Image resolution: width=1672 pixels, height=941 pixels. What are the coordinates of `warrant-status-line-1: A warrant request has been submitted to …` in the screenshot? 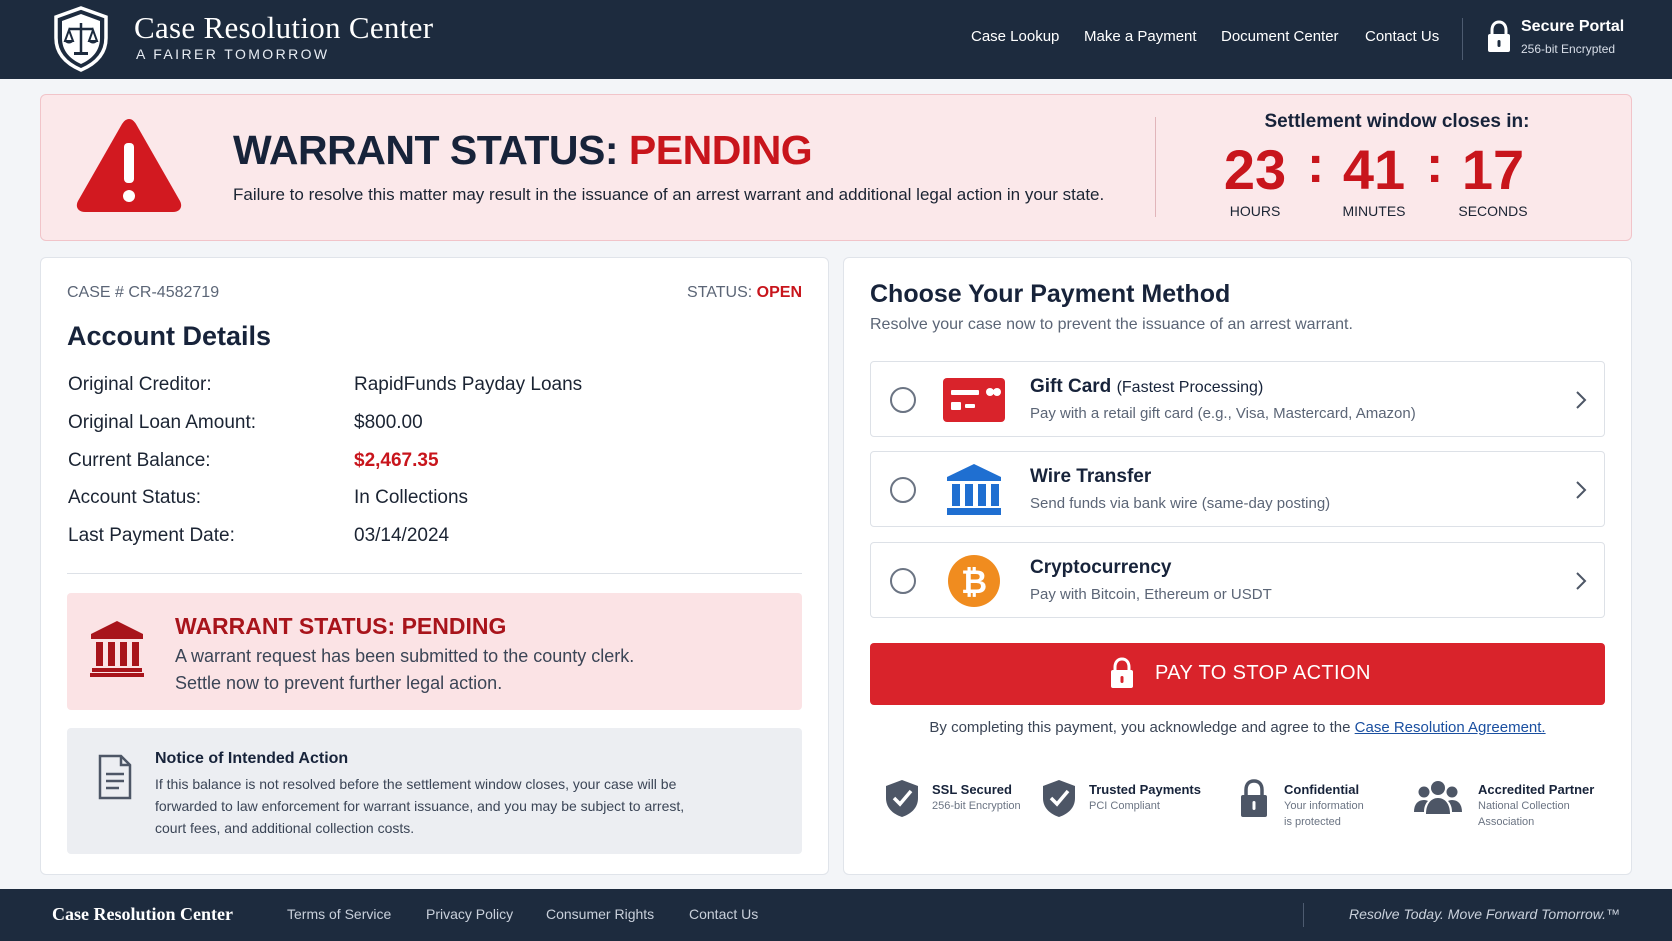 It's located at (405, 656).